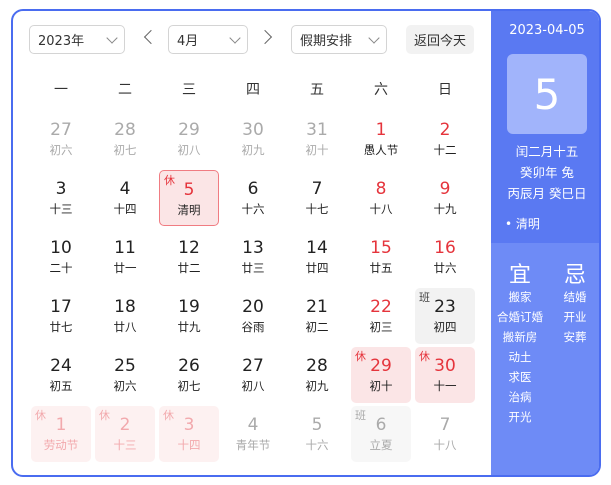 This screenshot has width=611, height=485. What do you see at coordinates (253, 366) in the screenshot?
I see `day-number: 27` at bounding box center [253, 366].